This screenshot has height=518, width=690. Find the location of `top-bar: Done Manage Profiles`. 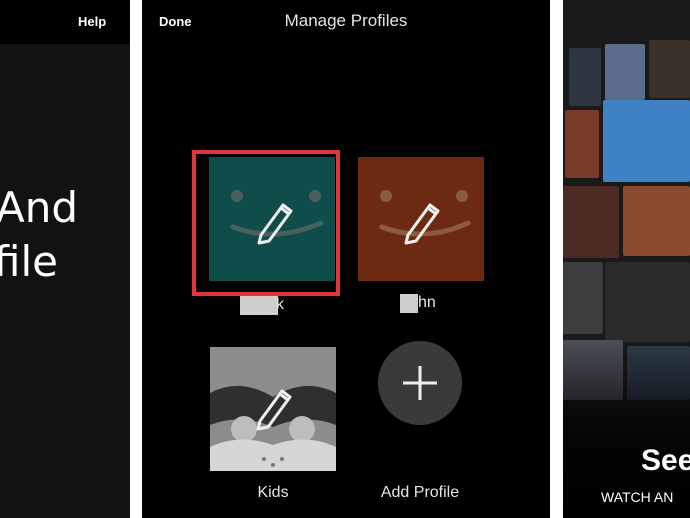

top-bar: Done Manage Profiles is located at coordinates (346, 22).